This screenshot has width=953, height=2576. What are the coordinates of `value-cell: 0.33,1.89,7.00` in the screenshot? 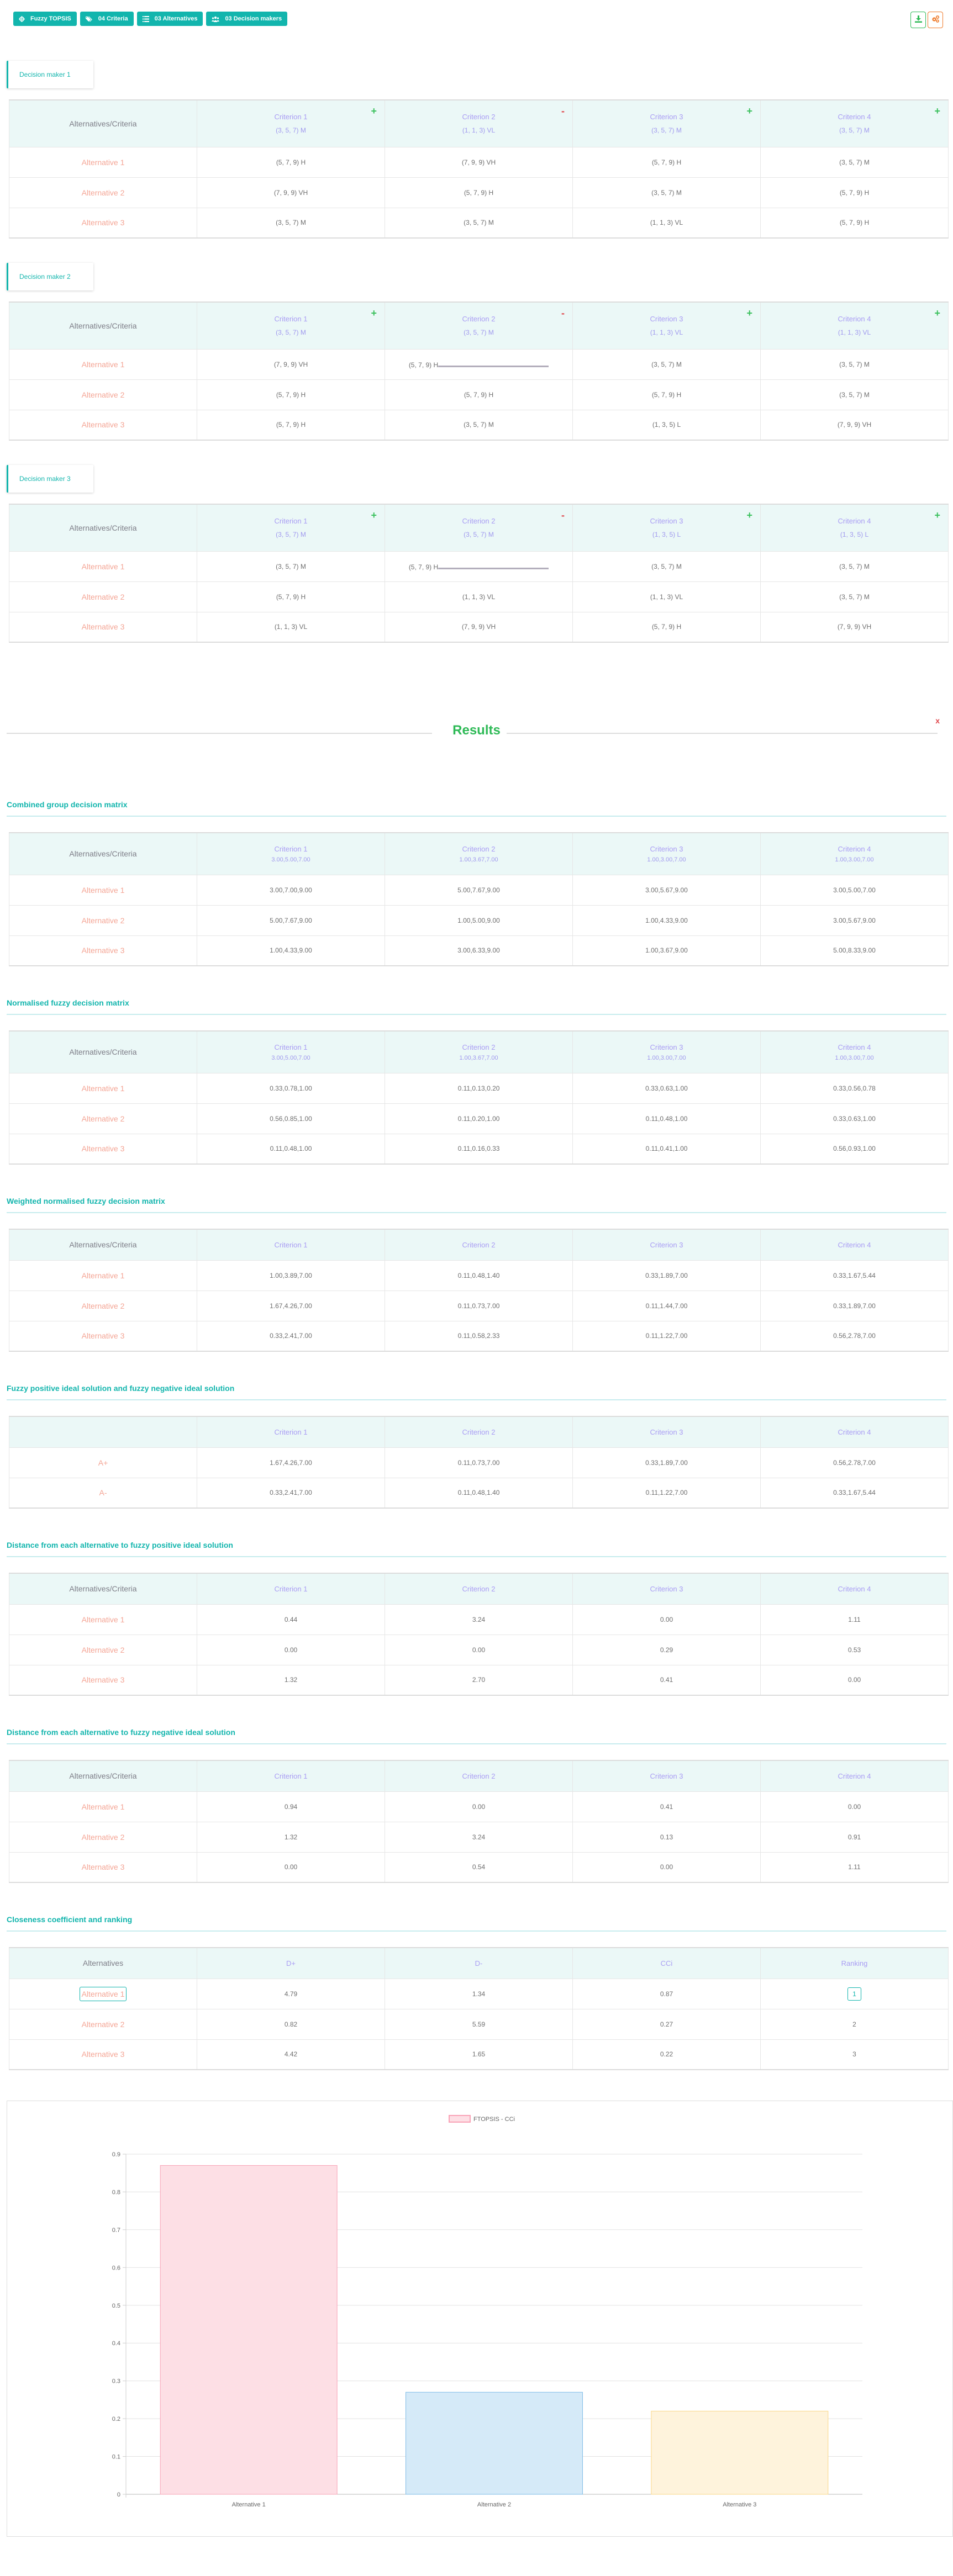 It's located at (666, 1275).